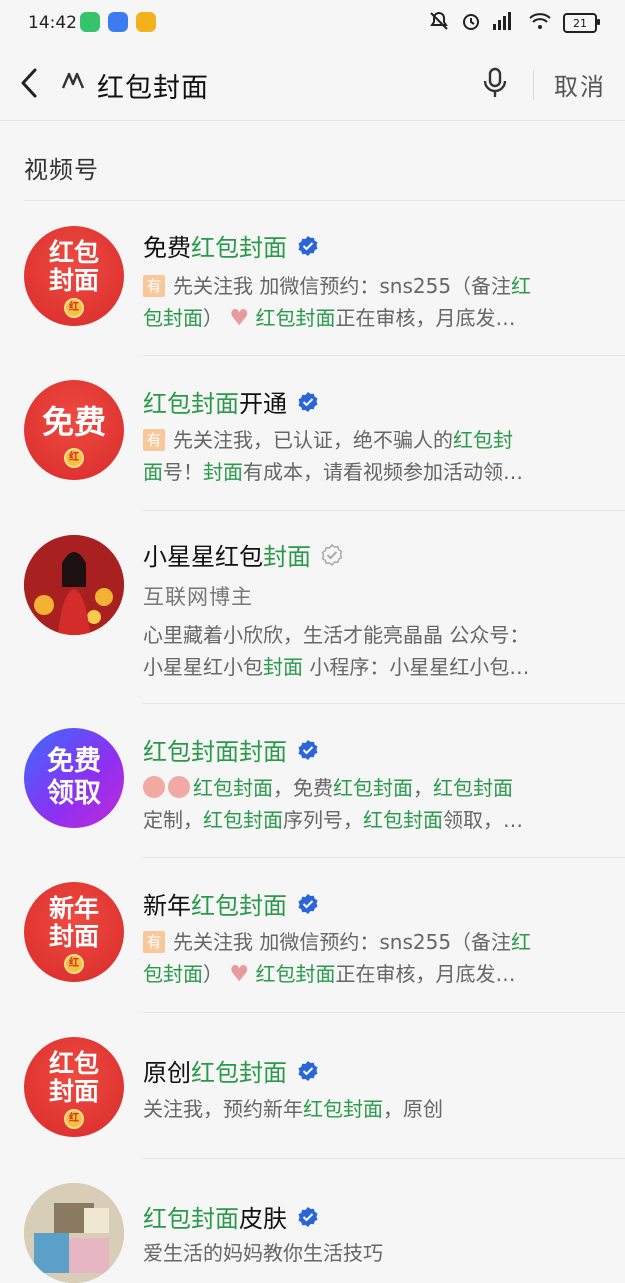 The height and width of the screenshot is (1283, 625). I want to click on account-name: 红包封面封面, so click(231, 749).